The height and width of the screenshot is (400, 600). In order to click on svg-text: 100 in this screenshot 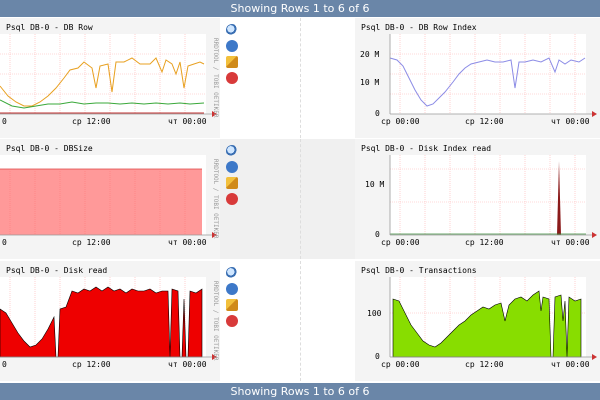, I will do `click(374, 313)`.